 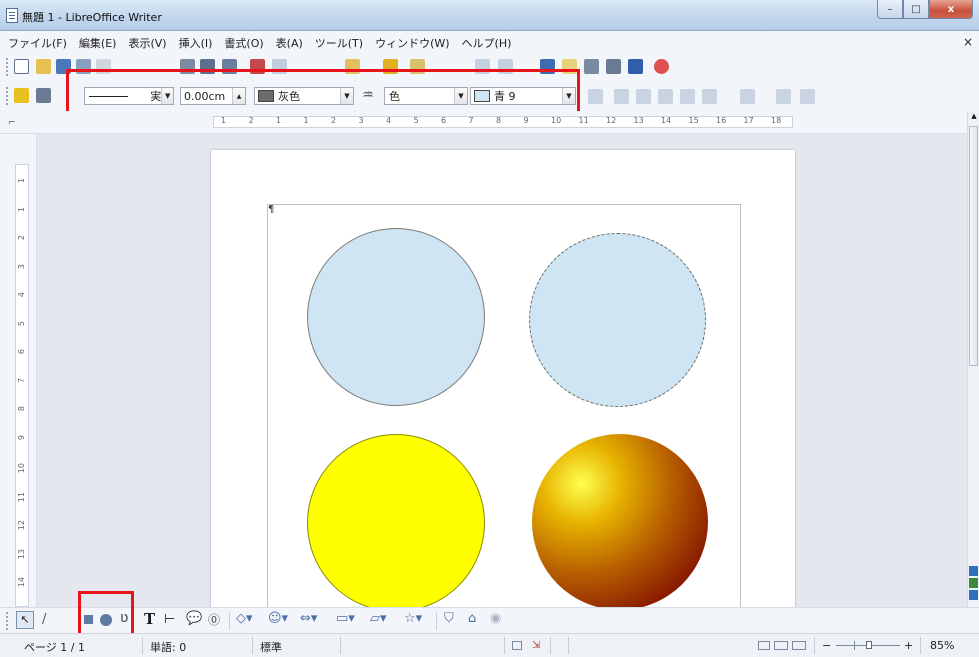 What do you see at coordinates (968, 42) in the screenshot?
I see `close-document-button: ×` at bounding box center [968, 42].